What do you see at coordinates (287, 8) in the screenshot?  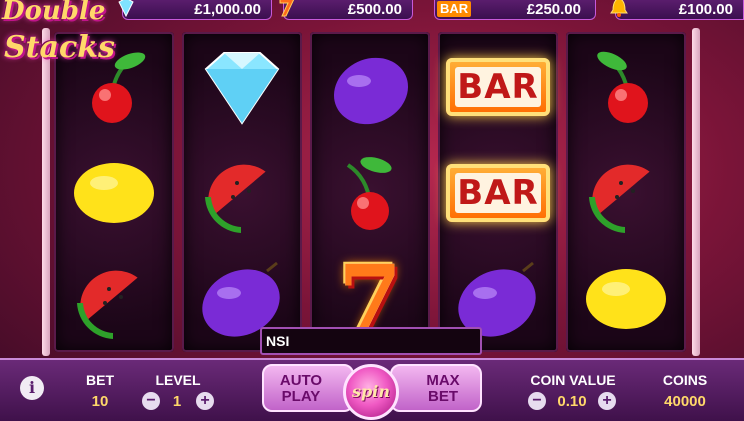 I see `seven-icon` at bounding box center [287, 8].